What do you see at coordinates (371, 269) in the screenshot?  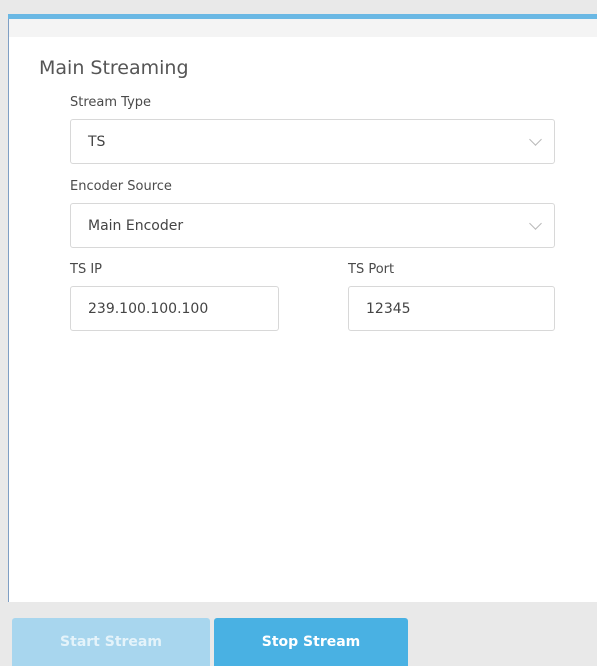 I see `ts-port-label: TS Port` at bounding box center [371, 269].